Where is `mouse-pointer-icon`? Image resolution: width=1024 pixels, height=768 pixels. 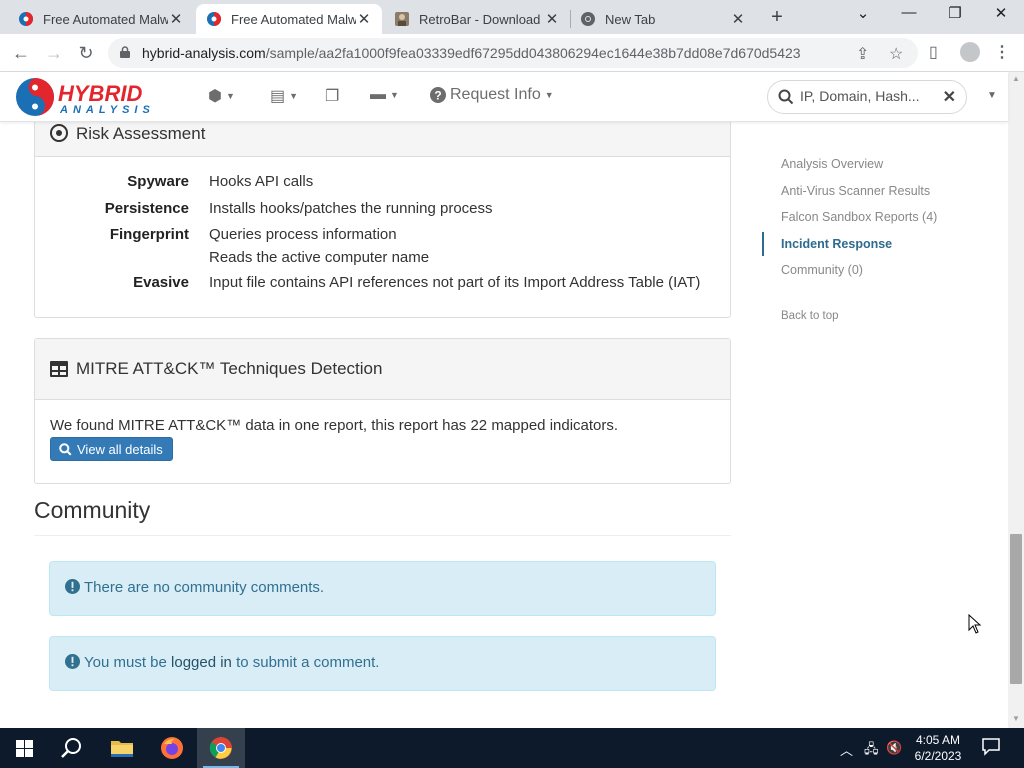 mouse-pointer-icon is located at coordinates (975, 624).